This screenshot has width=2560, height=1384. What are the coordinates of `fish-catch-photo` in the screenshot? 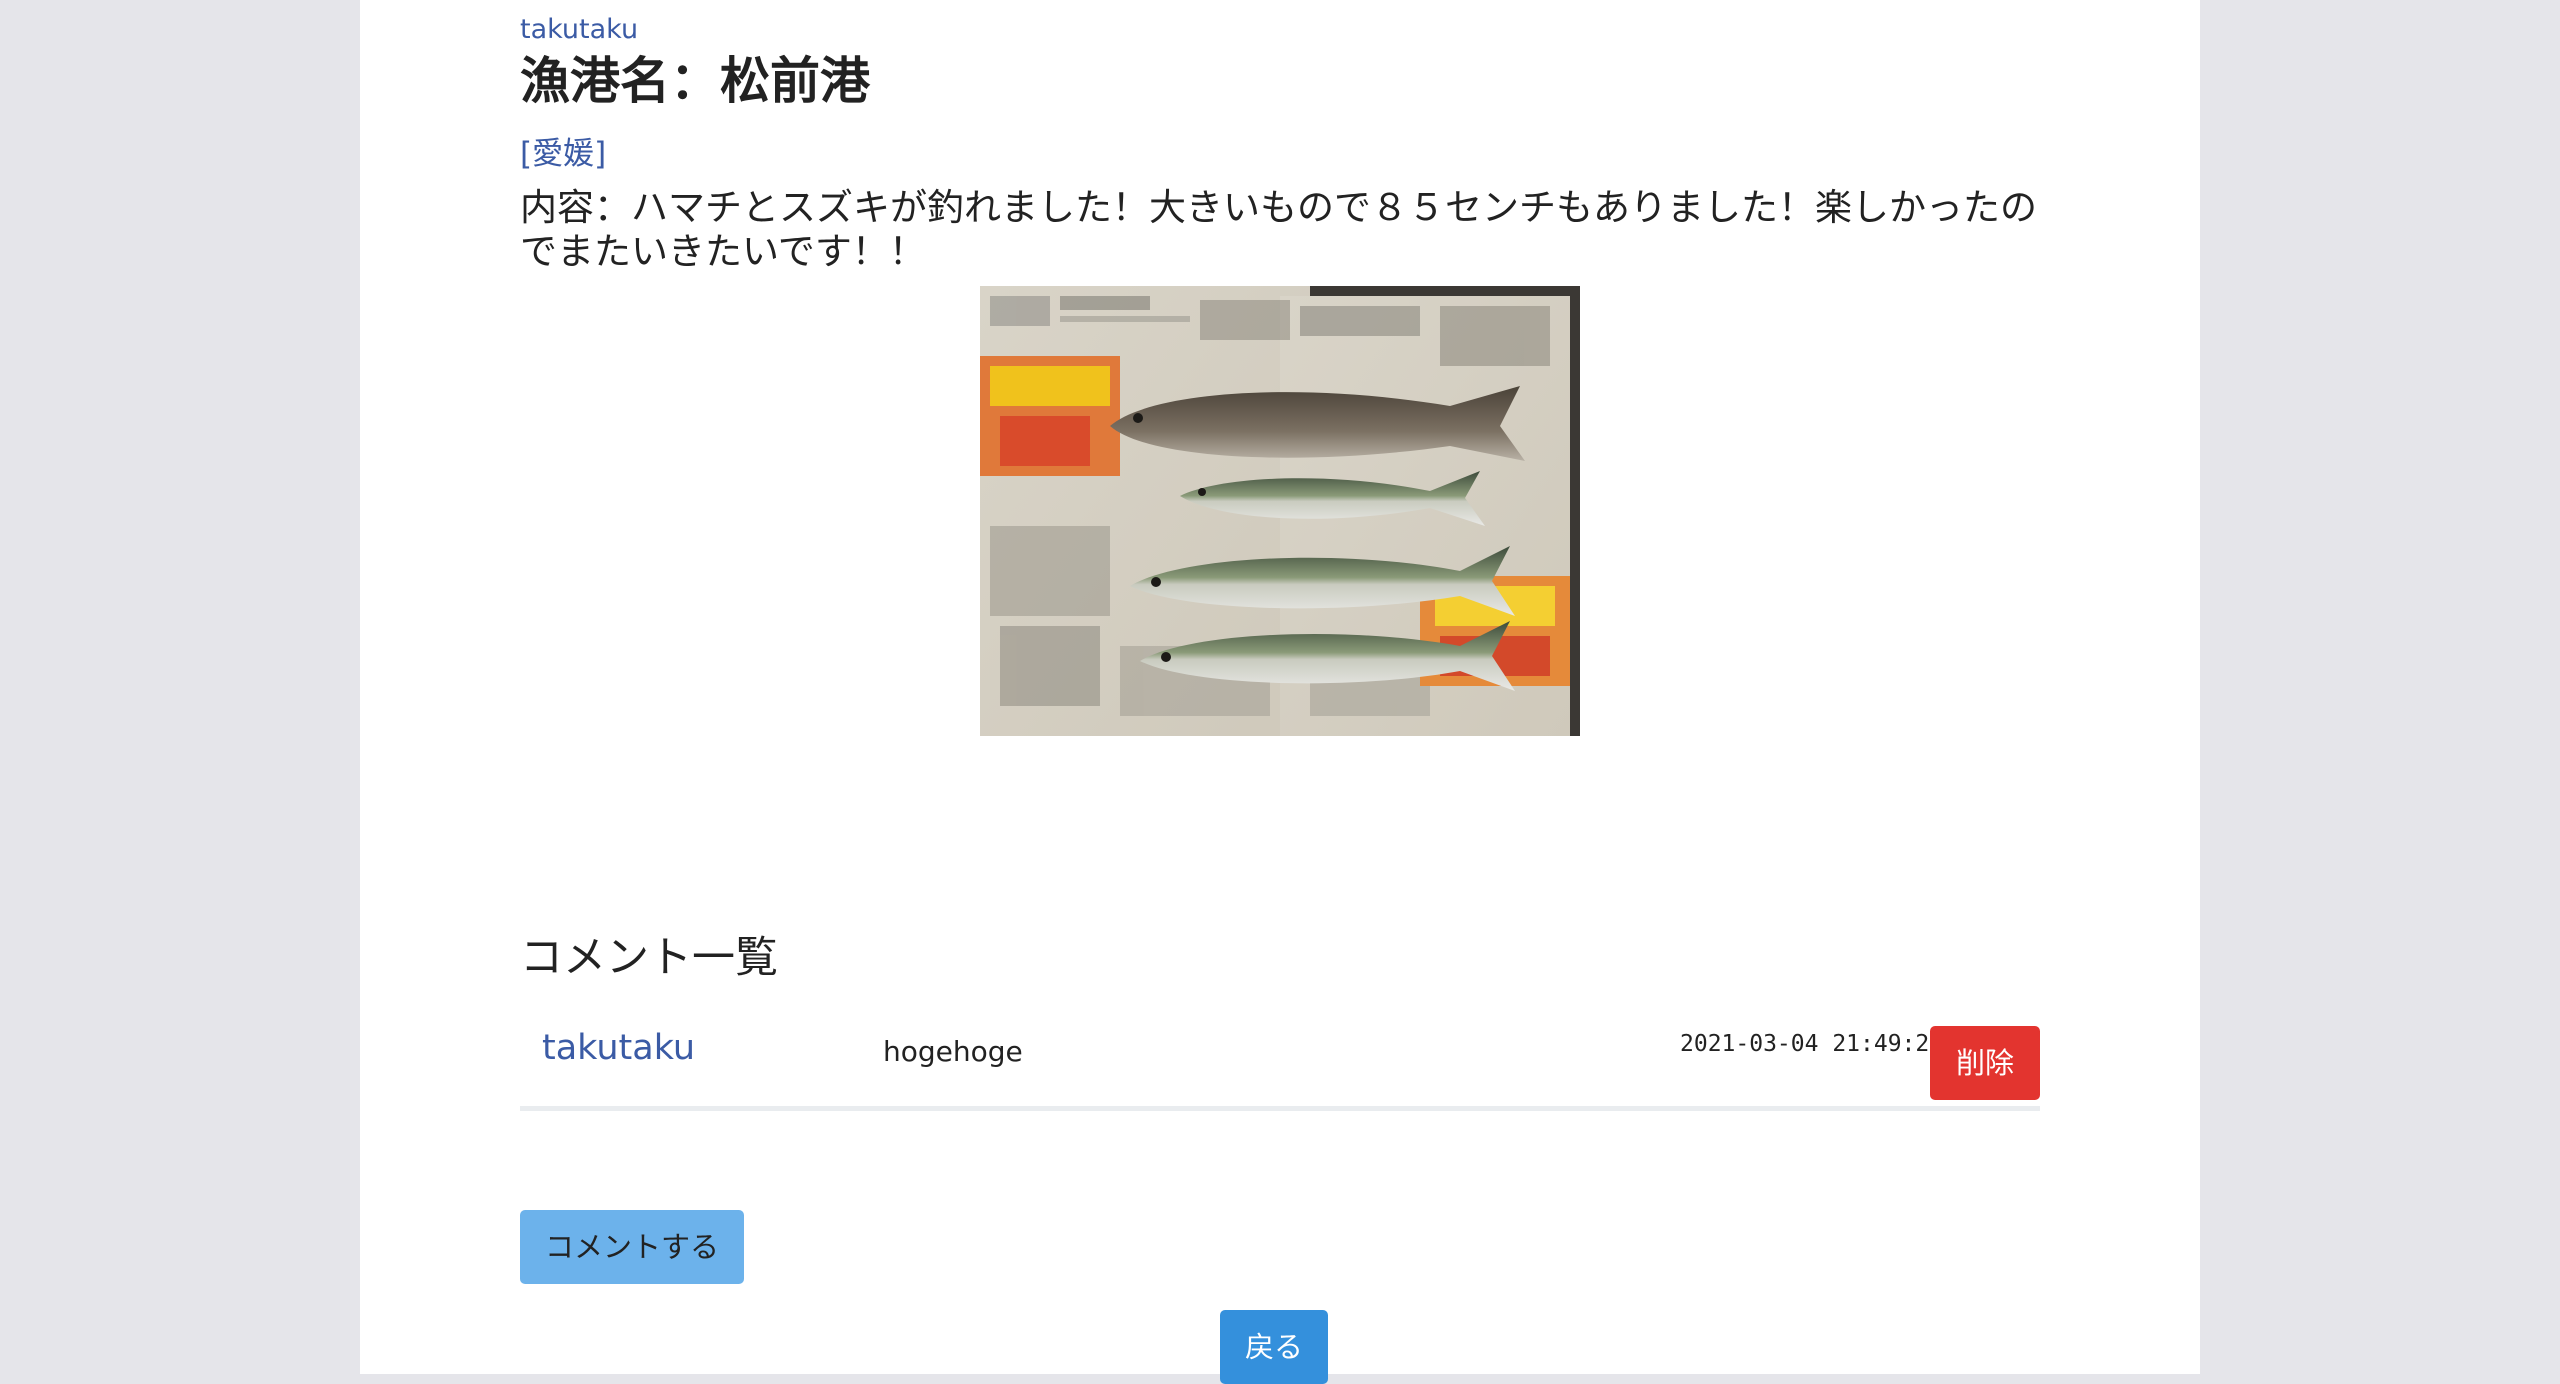 It's located at (1280, 511).